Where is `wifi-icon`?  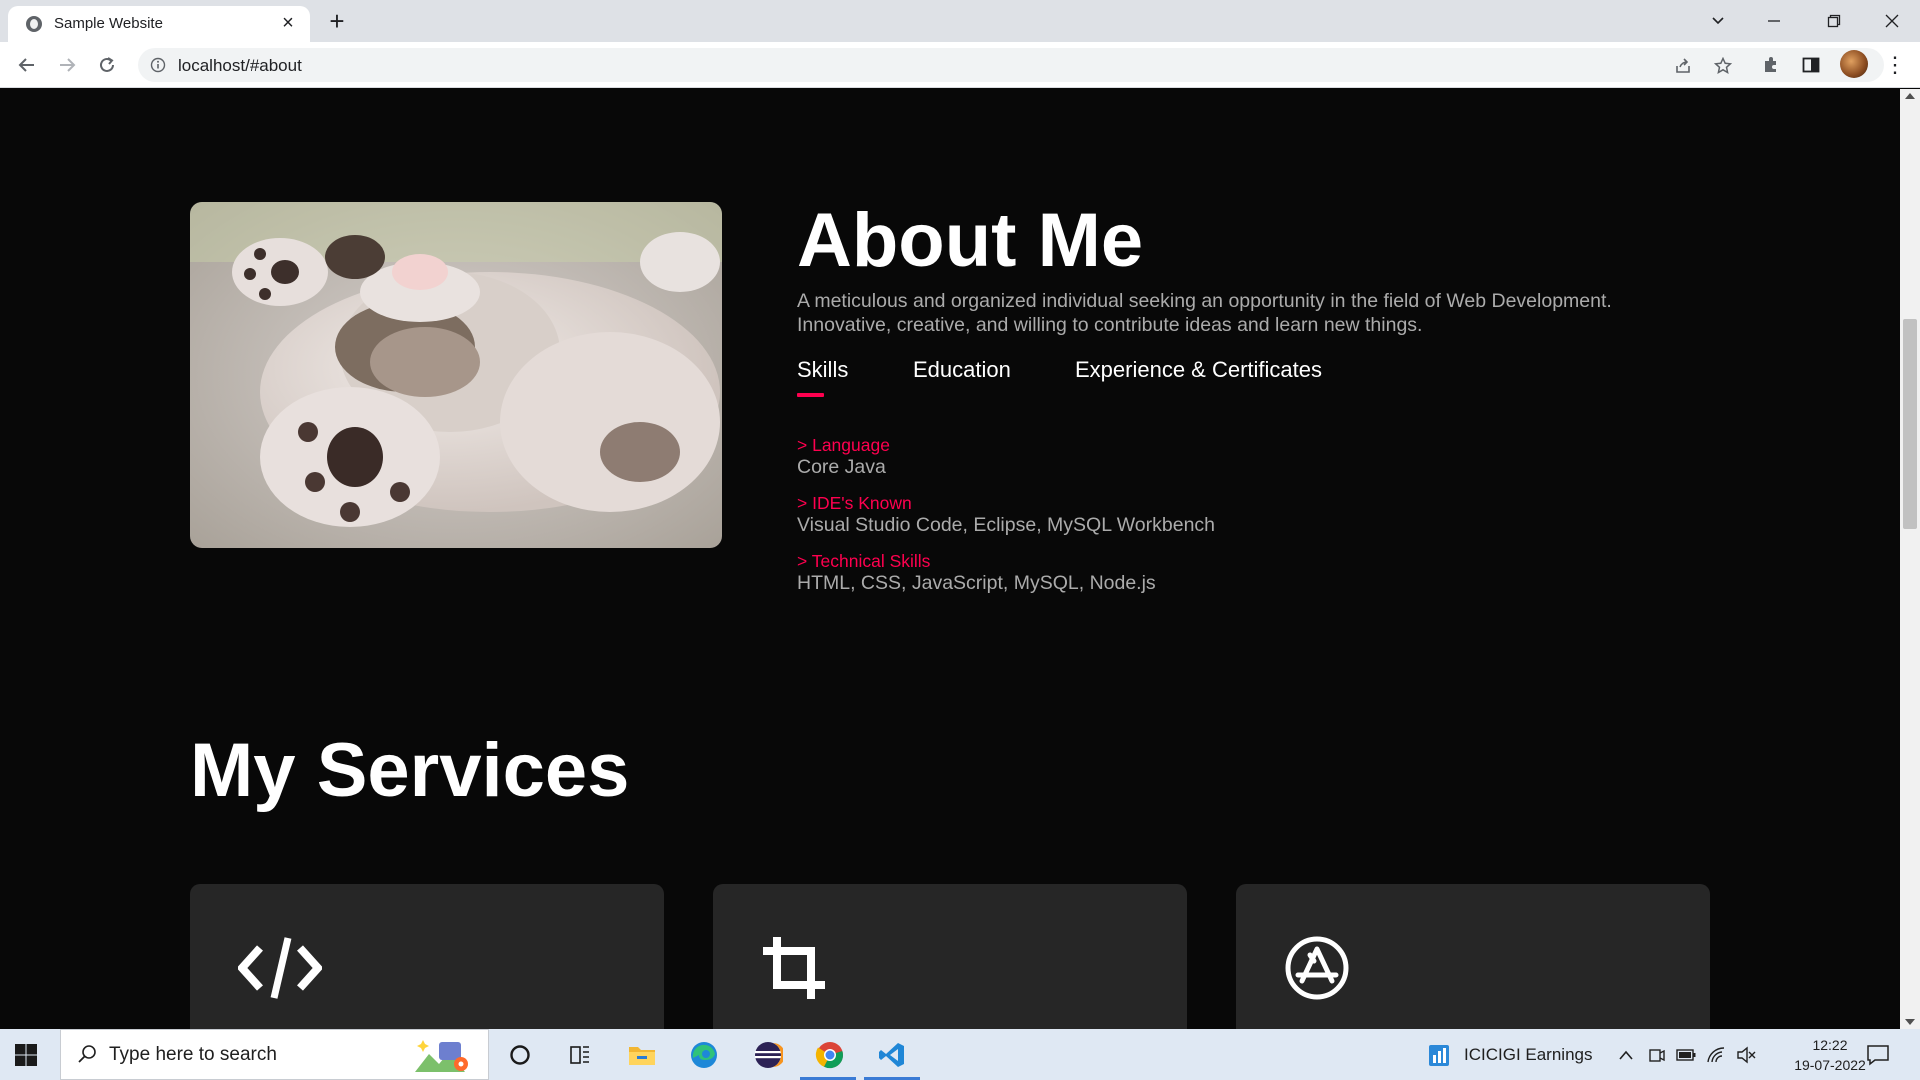
wifi-icon is located at coordinates (1716, 1055).